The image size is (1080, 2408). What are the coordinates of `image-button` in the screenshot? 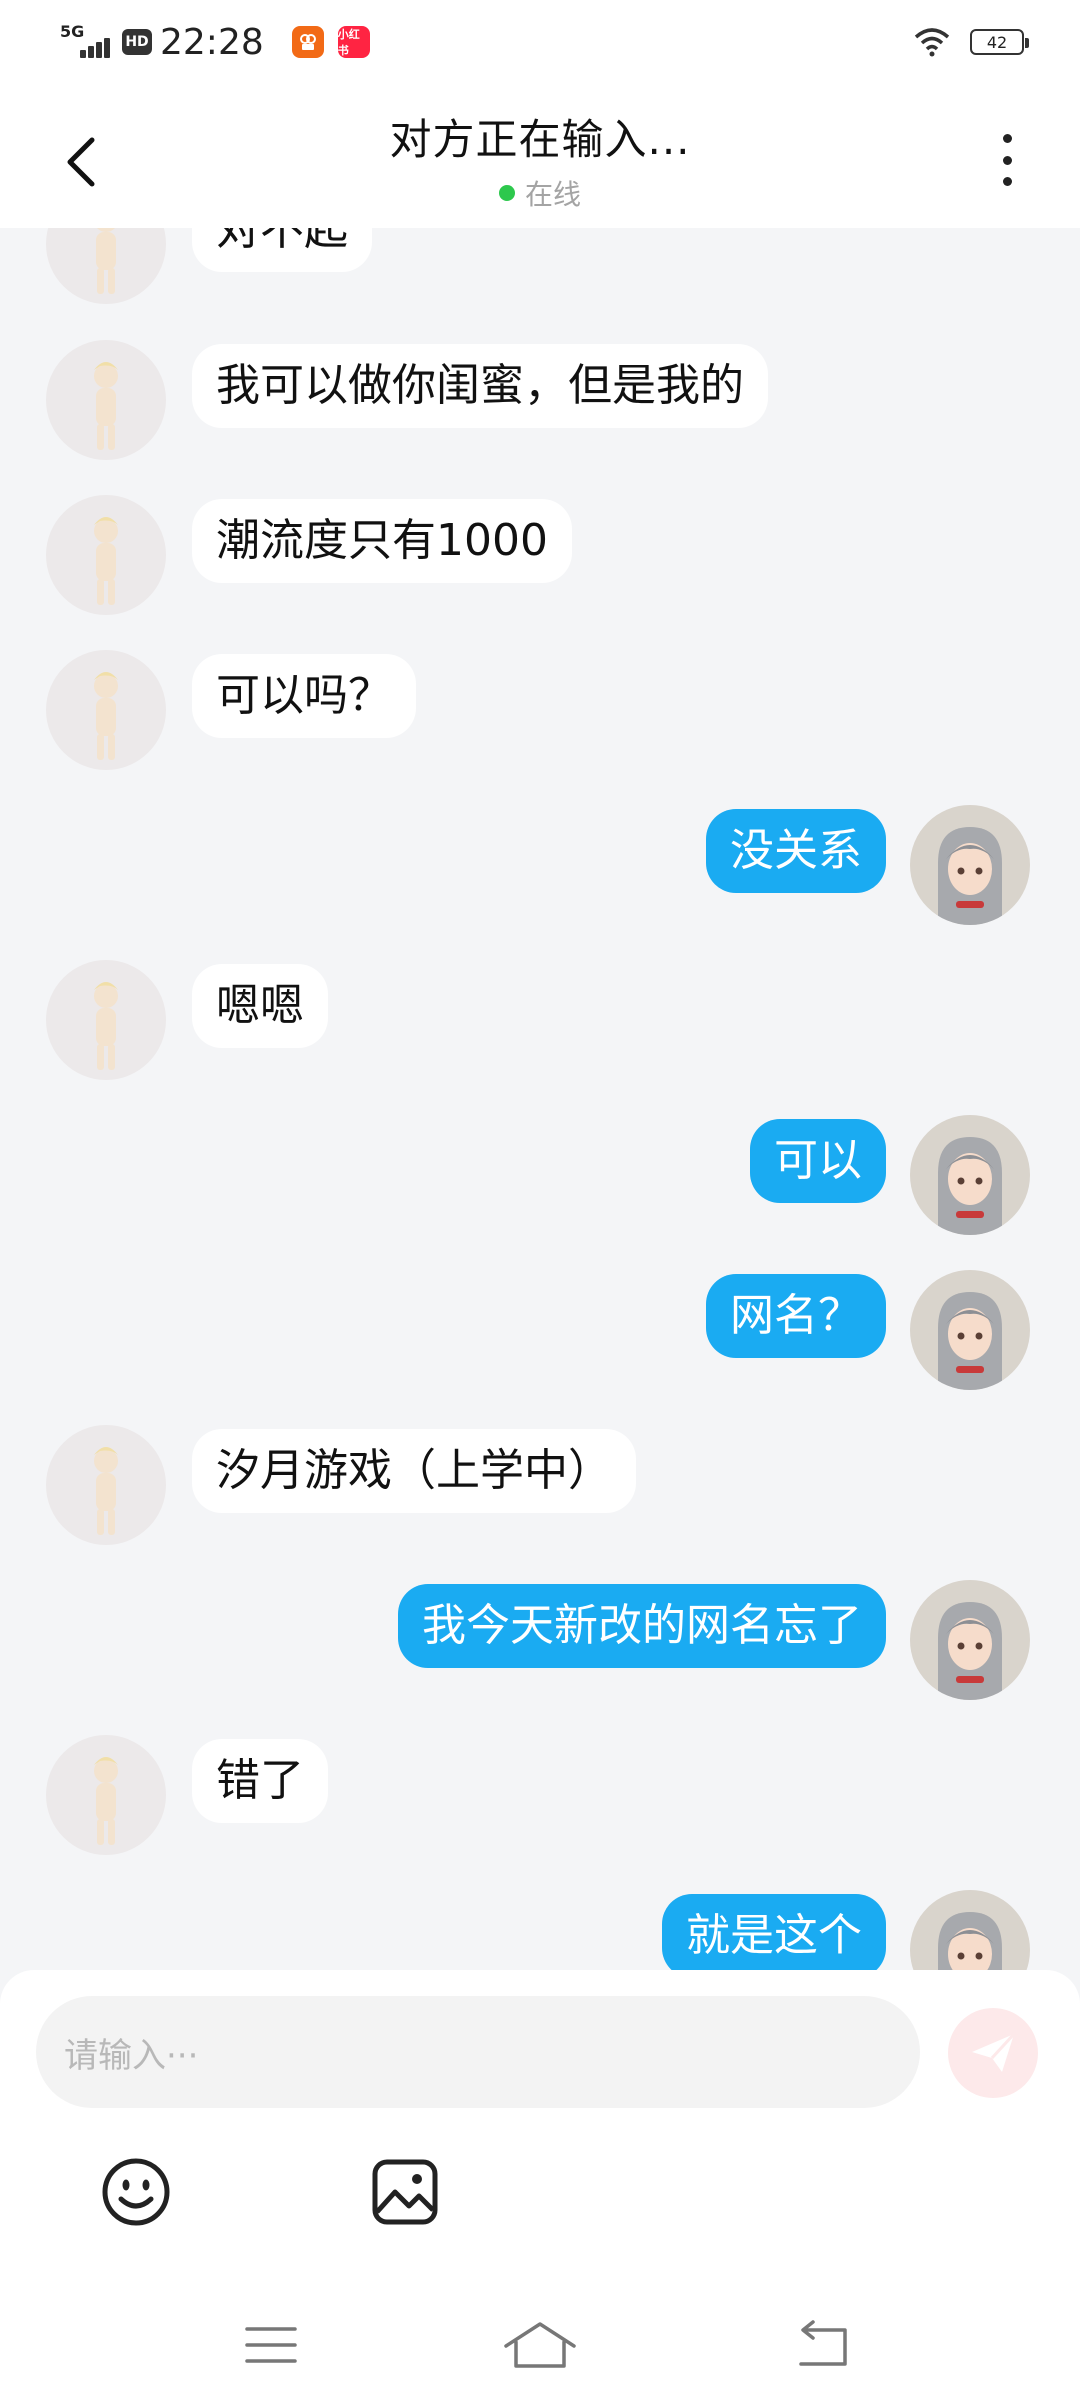 It's located at (405, 2192).